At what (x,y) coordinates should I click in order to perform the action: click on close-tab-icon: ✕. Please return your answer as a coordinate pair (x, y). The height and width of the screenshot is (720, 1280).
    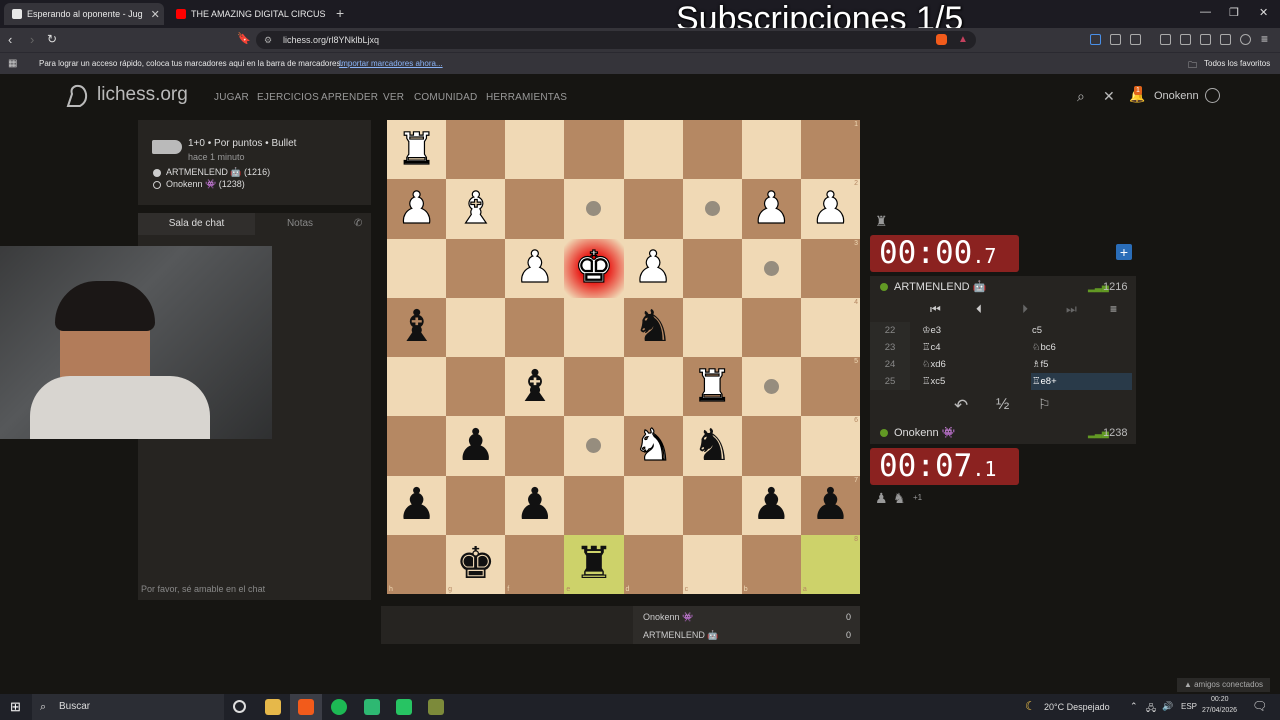
    Looking at the image, I should click on (155, 14).